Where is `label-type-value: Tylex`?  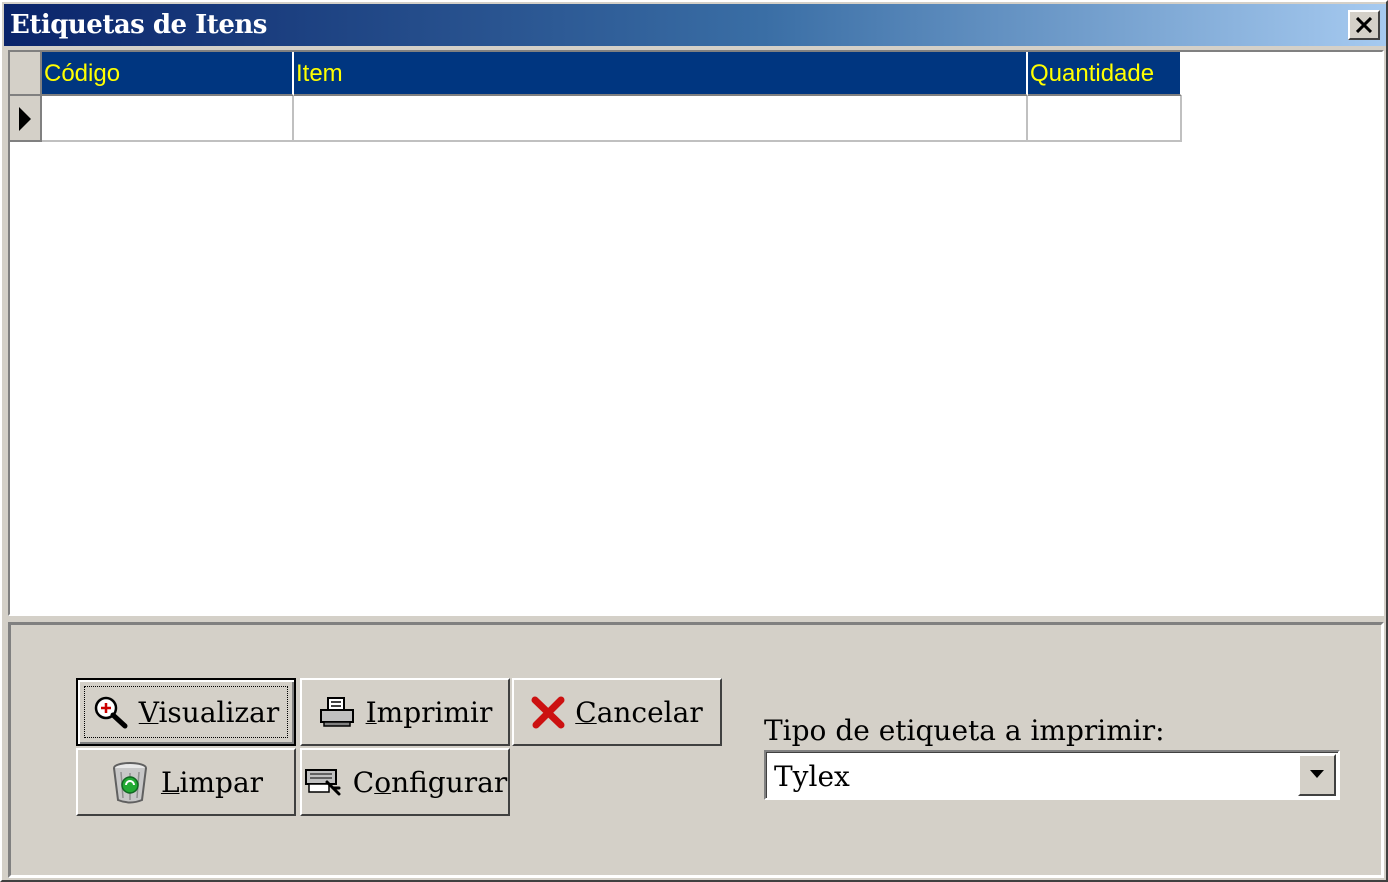
label-type-value: Tylex is located at coordinates (812, 776).